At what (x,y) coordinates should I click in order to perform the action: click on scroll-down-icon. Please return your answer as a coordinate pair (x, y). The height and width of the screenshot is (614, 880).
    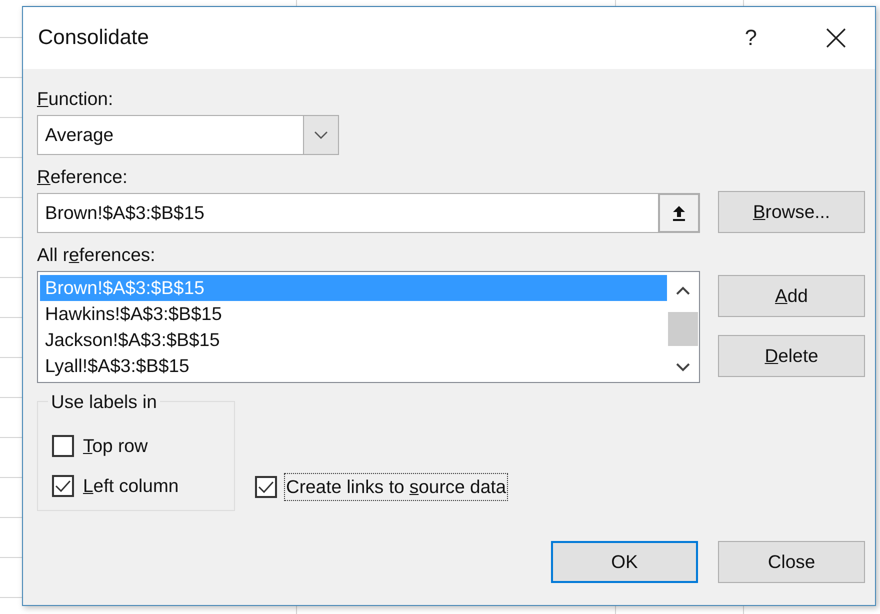
    Looking at the image, I should click on (683, 367).